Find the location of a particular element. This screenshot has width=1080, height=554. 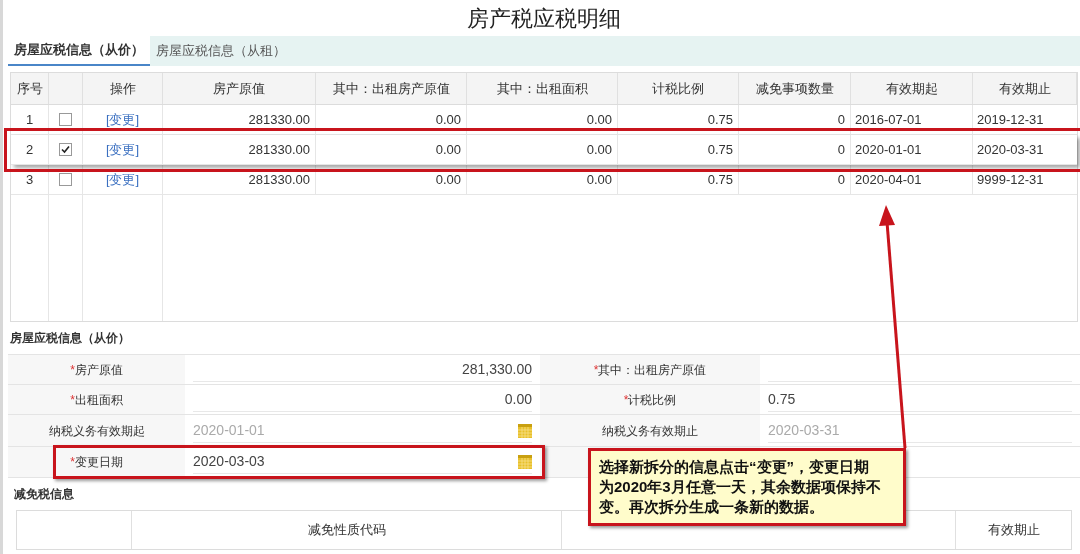

column-header: 减免事项数量 is located at coordinates (794, 88).